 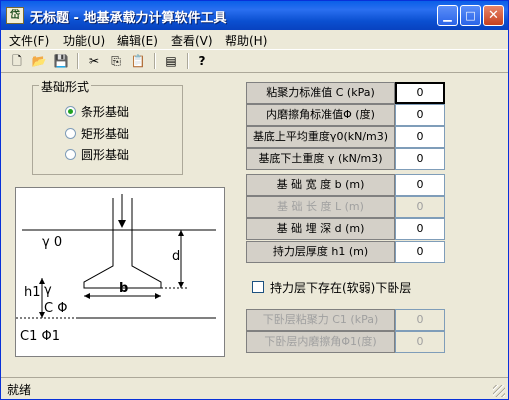 I want to click on width-label: b, so click(x=123, y=288).